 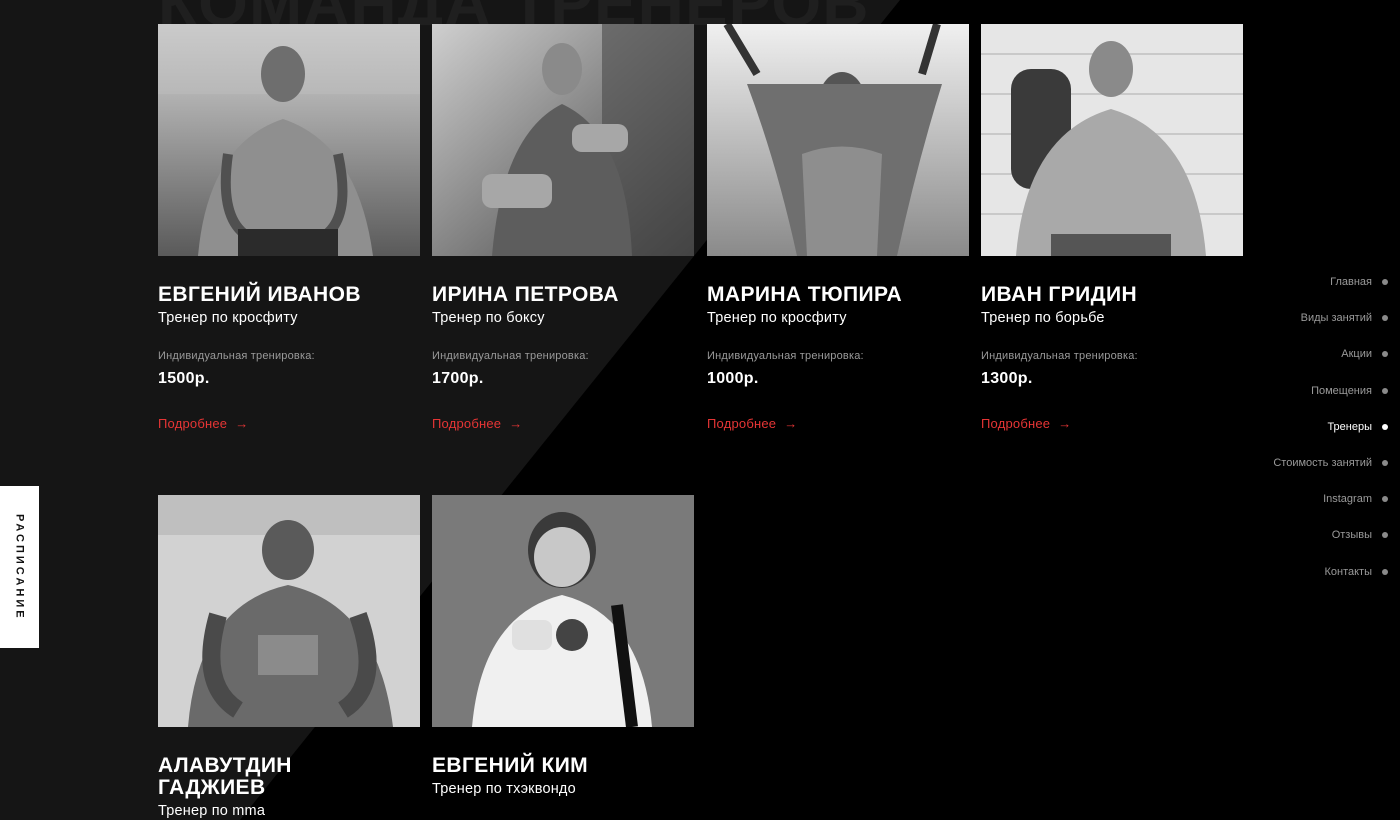 I want to click on trainer-price: 1700р., so click(x=458, y=378).